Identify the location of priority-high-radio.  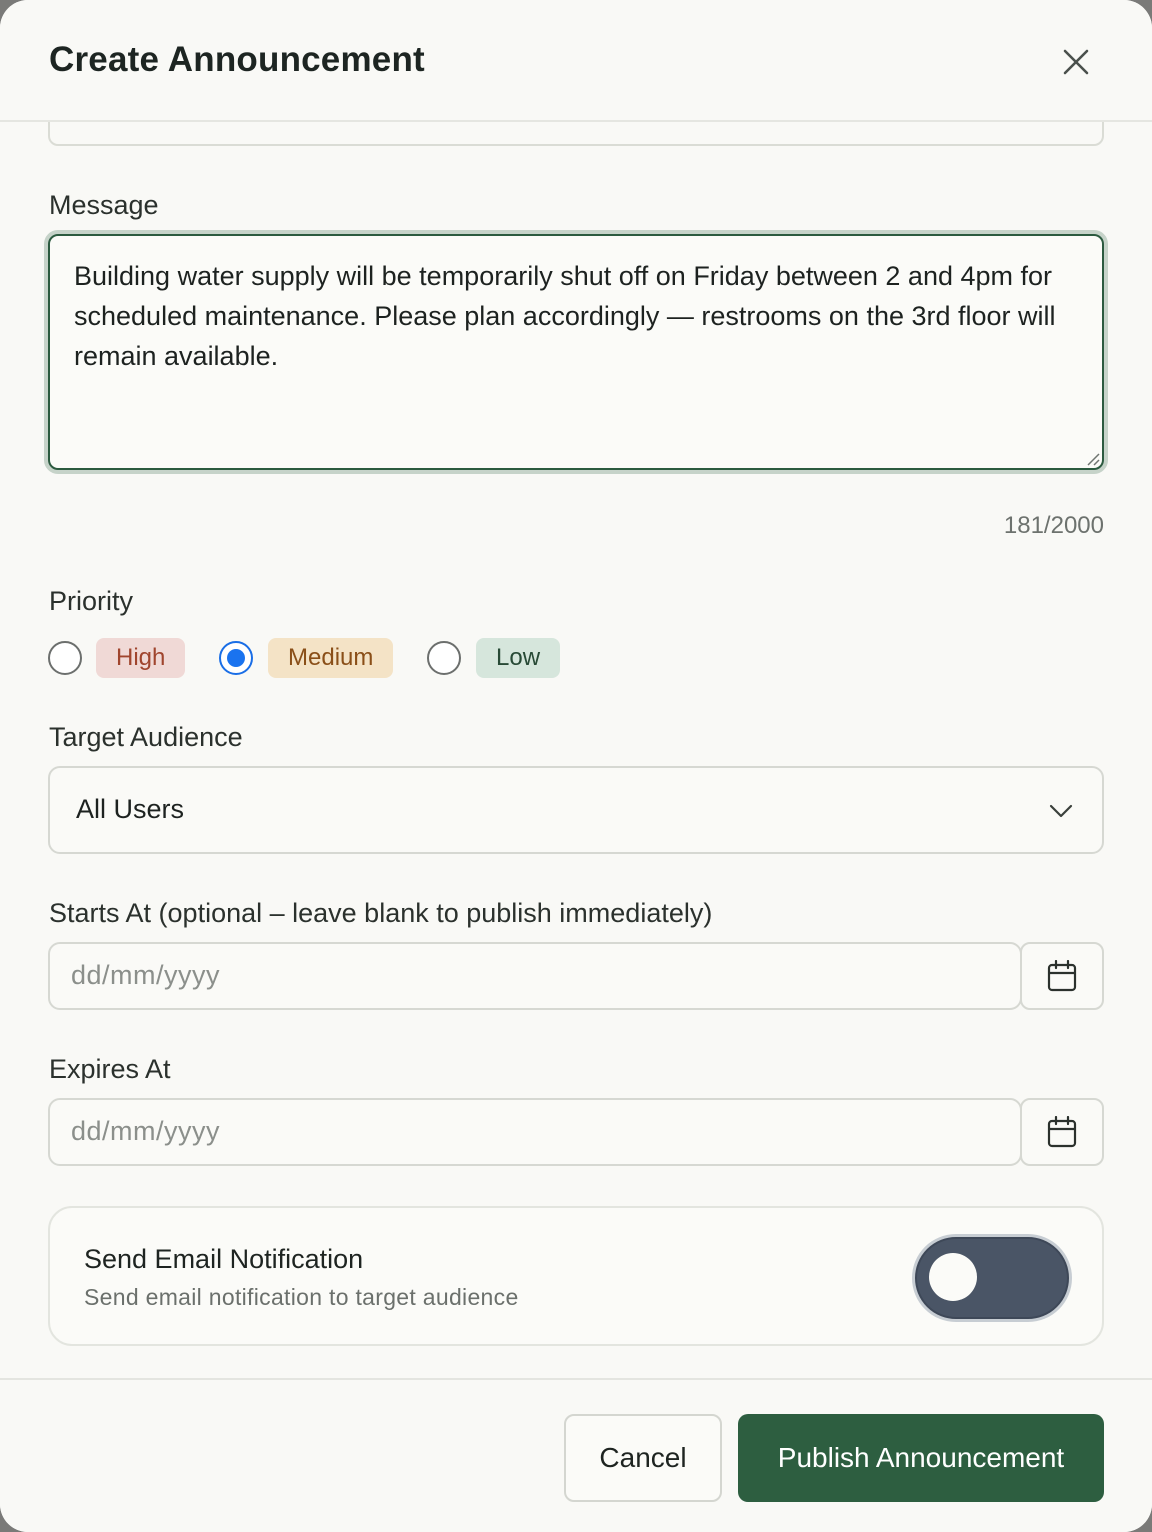
(65, 658).